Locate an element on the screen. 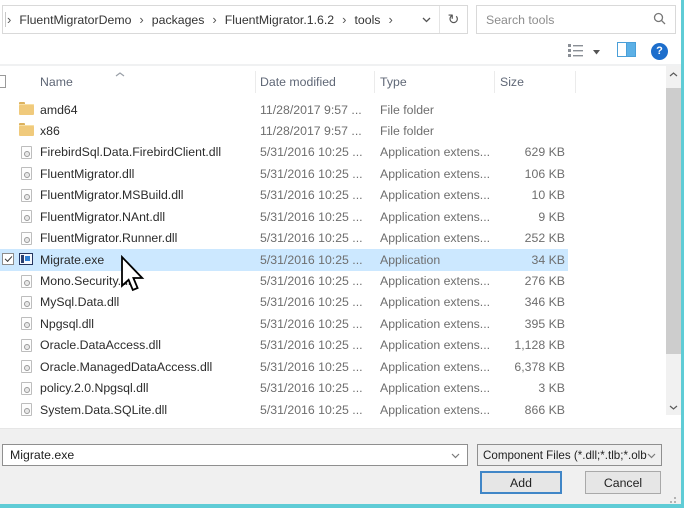 The image size is (684, 508). preview-pane-button is located at coordinates (626, 51).